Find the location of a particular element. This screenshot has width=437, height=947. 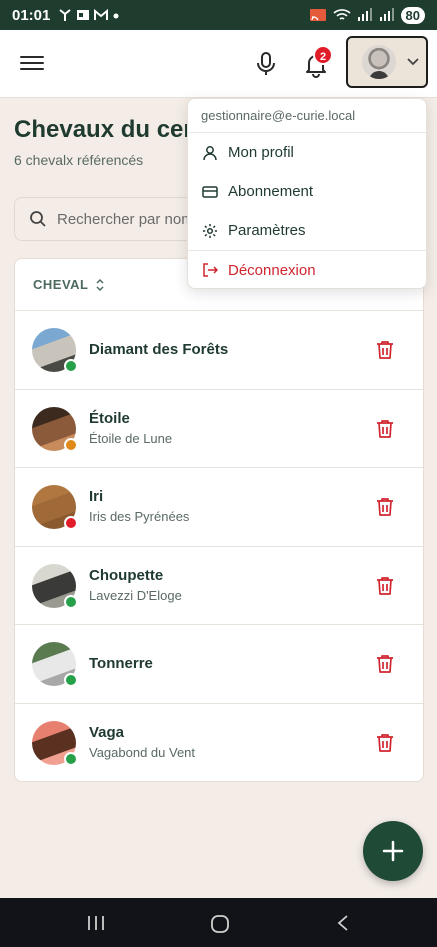

horse-name: Diamant des Forêts is located at coordinates (158, 349).